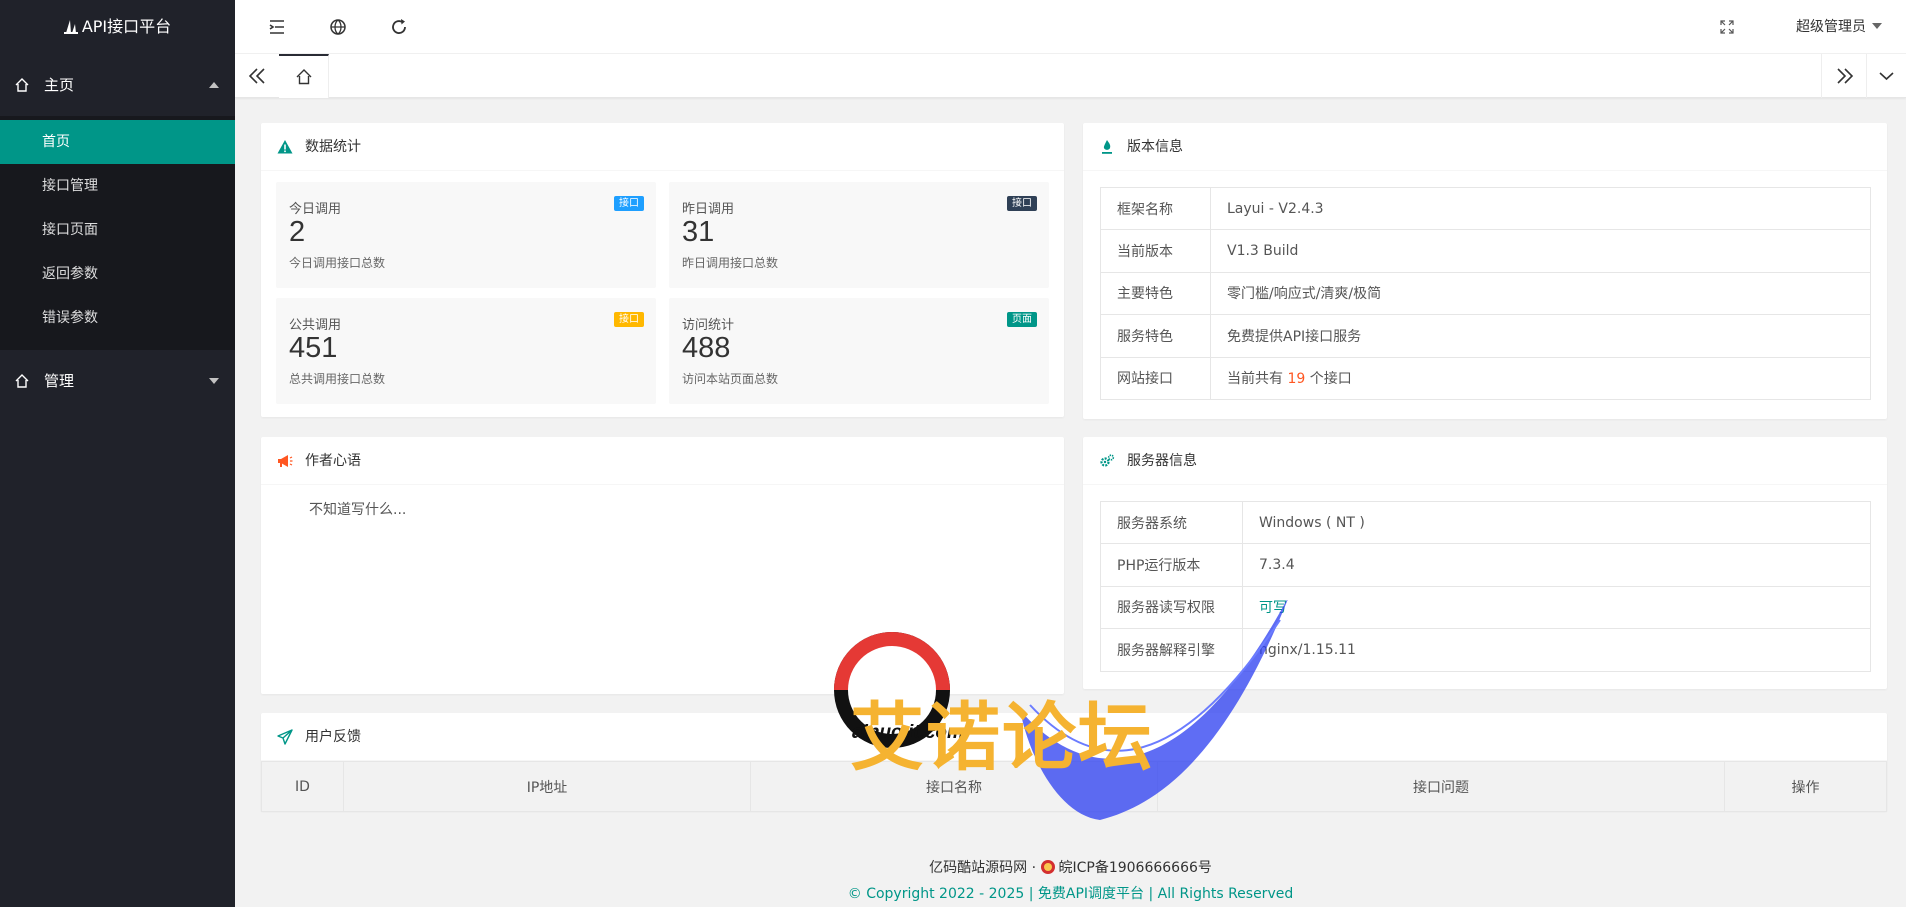 The width and height of the screenshot is (1906, 907). What do you see at coordinates (1831, 27) in the screenshot?
I see `user-name: 超级管理员` at bounding box center [1831, 27].